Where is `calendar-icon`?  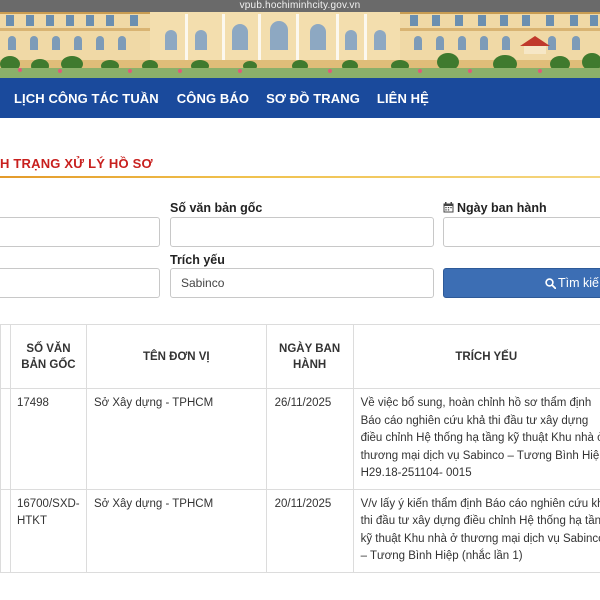
calendar-icon is located at coordinates (448, 207).